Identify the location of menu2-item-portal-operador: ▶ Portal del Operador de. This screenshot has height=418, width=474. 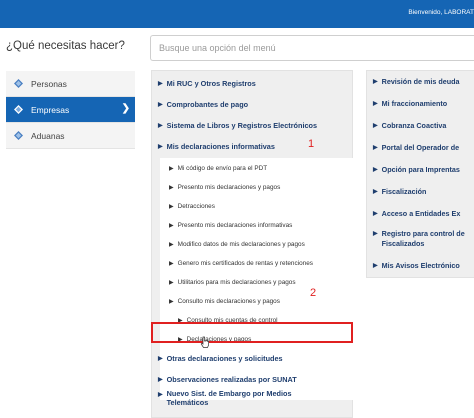
(420, 147).